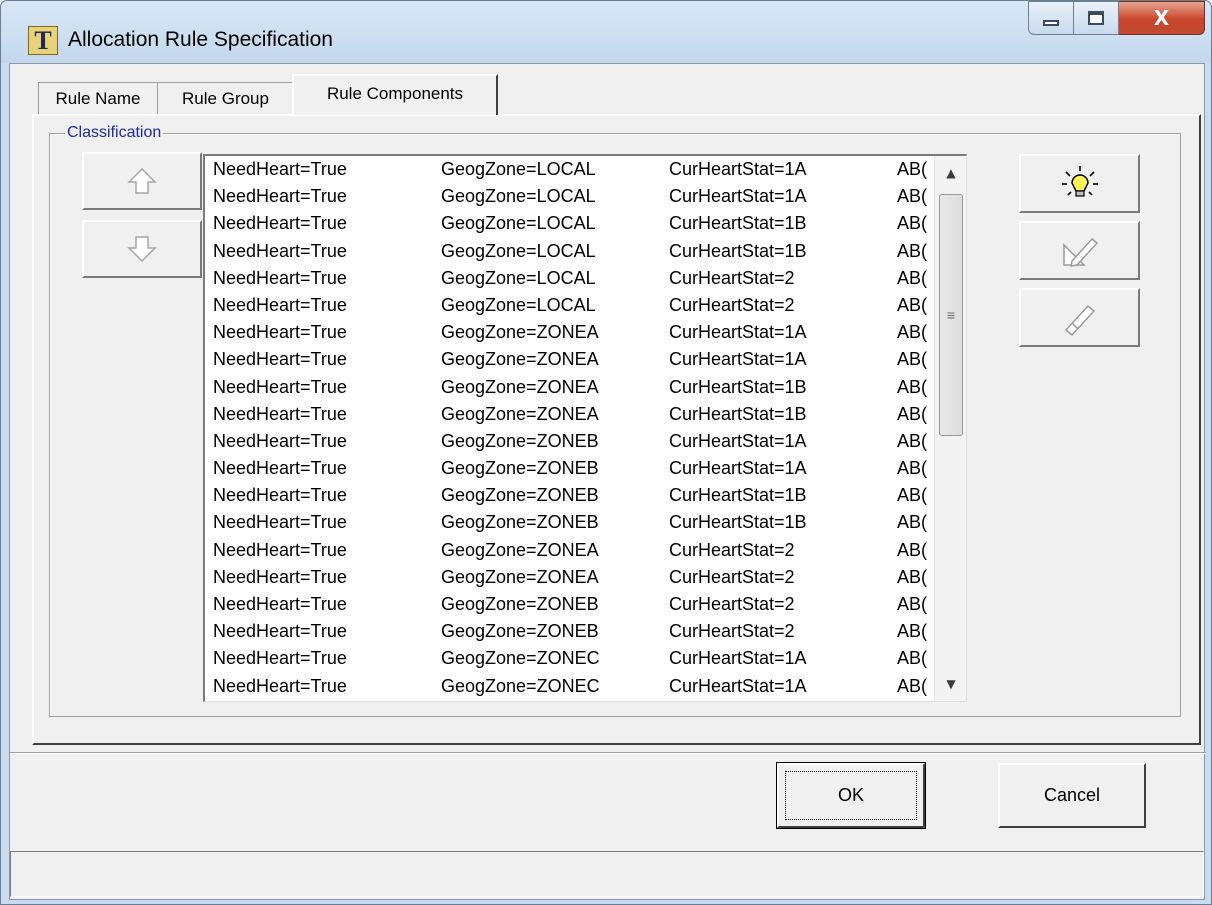  Describe the element at coordinates (606, 32) in the screenshot. I see `title-bar: T Allocation Rule Specification X` at that location.